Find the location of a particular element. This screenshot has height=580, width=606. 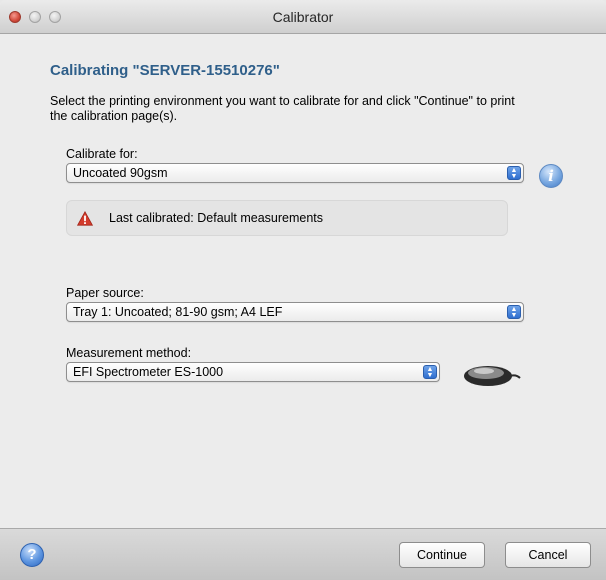

paper-source-label: Paper source: is located at coordinates (105, 293).